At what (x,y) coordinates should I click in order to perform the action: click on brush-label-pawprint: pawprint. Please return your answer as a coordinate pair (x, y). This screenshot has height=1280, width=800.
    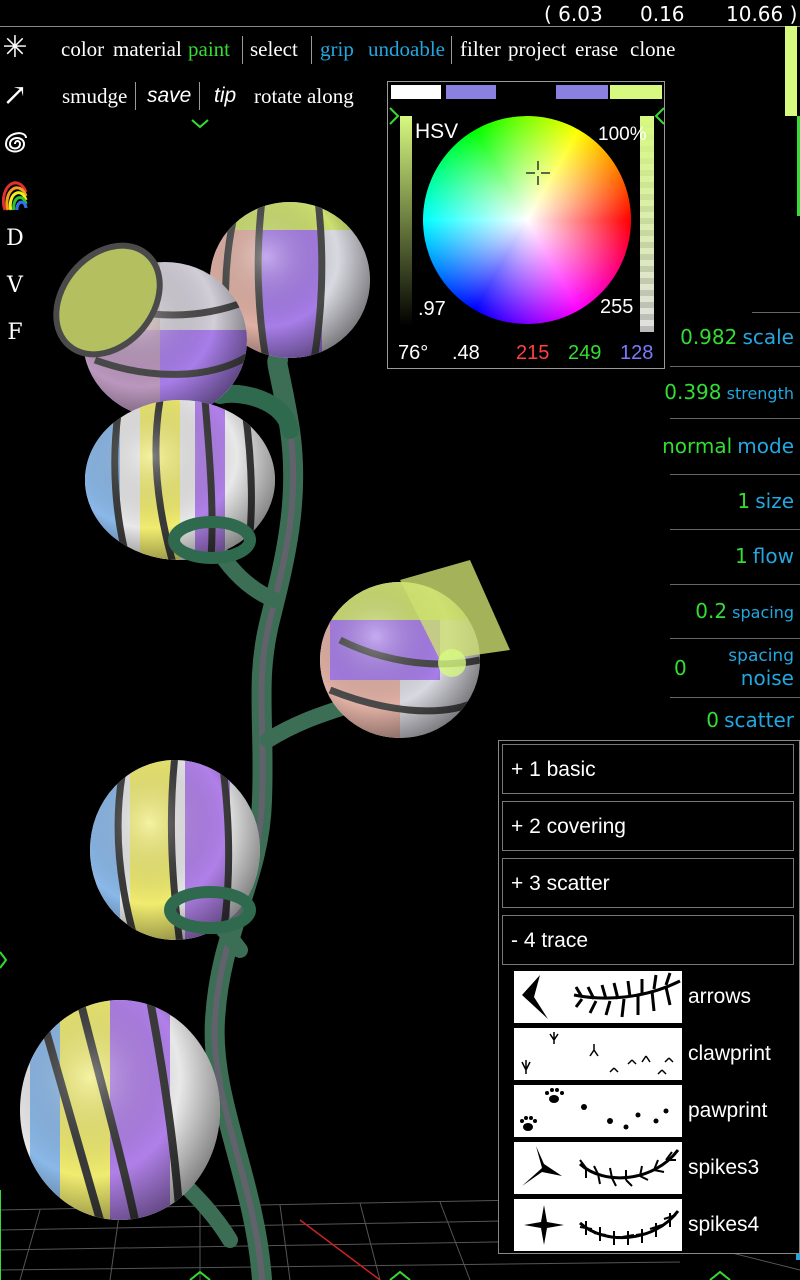
    Looking at the image, I should click on (727, 1111).